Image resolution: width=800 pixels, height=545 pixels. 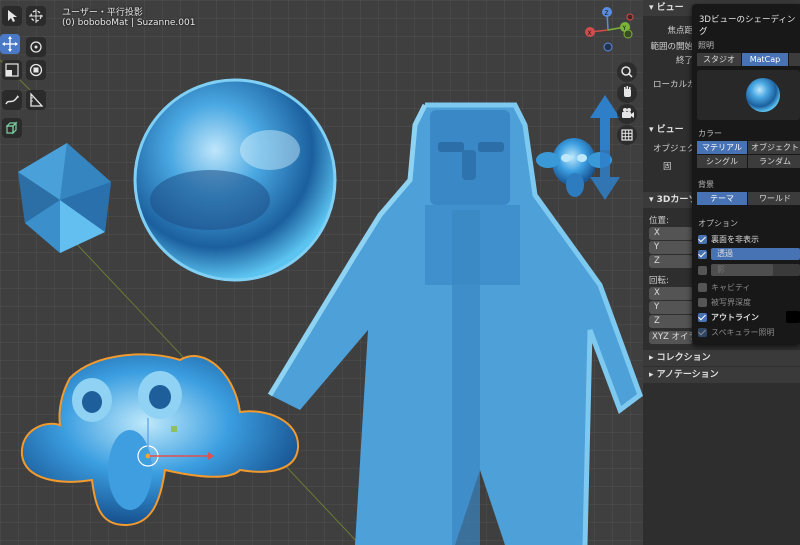 What do you see at coordinates (702, 287) in the screenshot?
I see `cavity-checkbox` at bounding box center [702, 287].